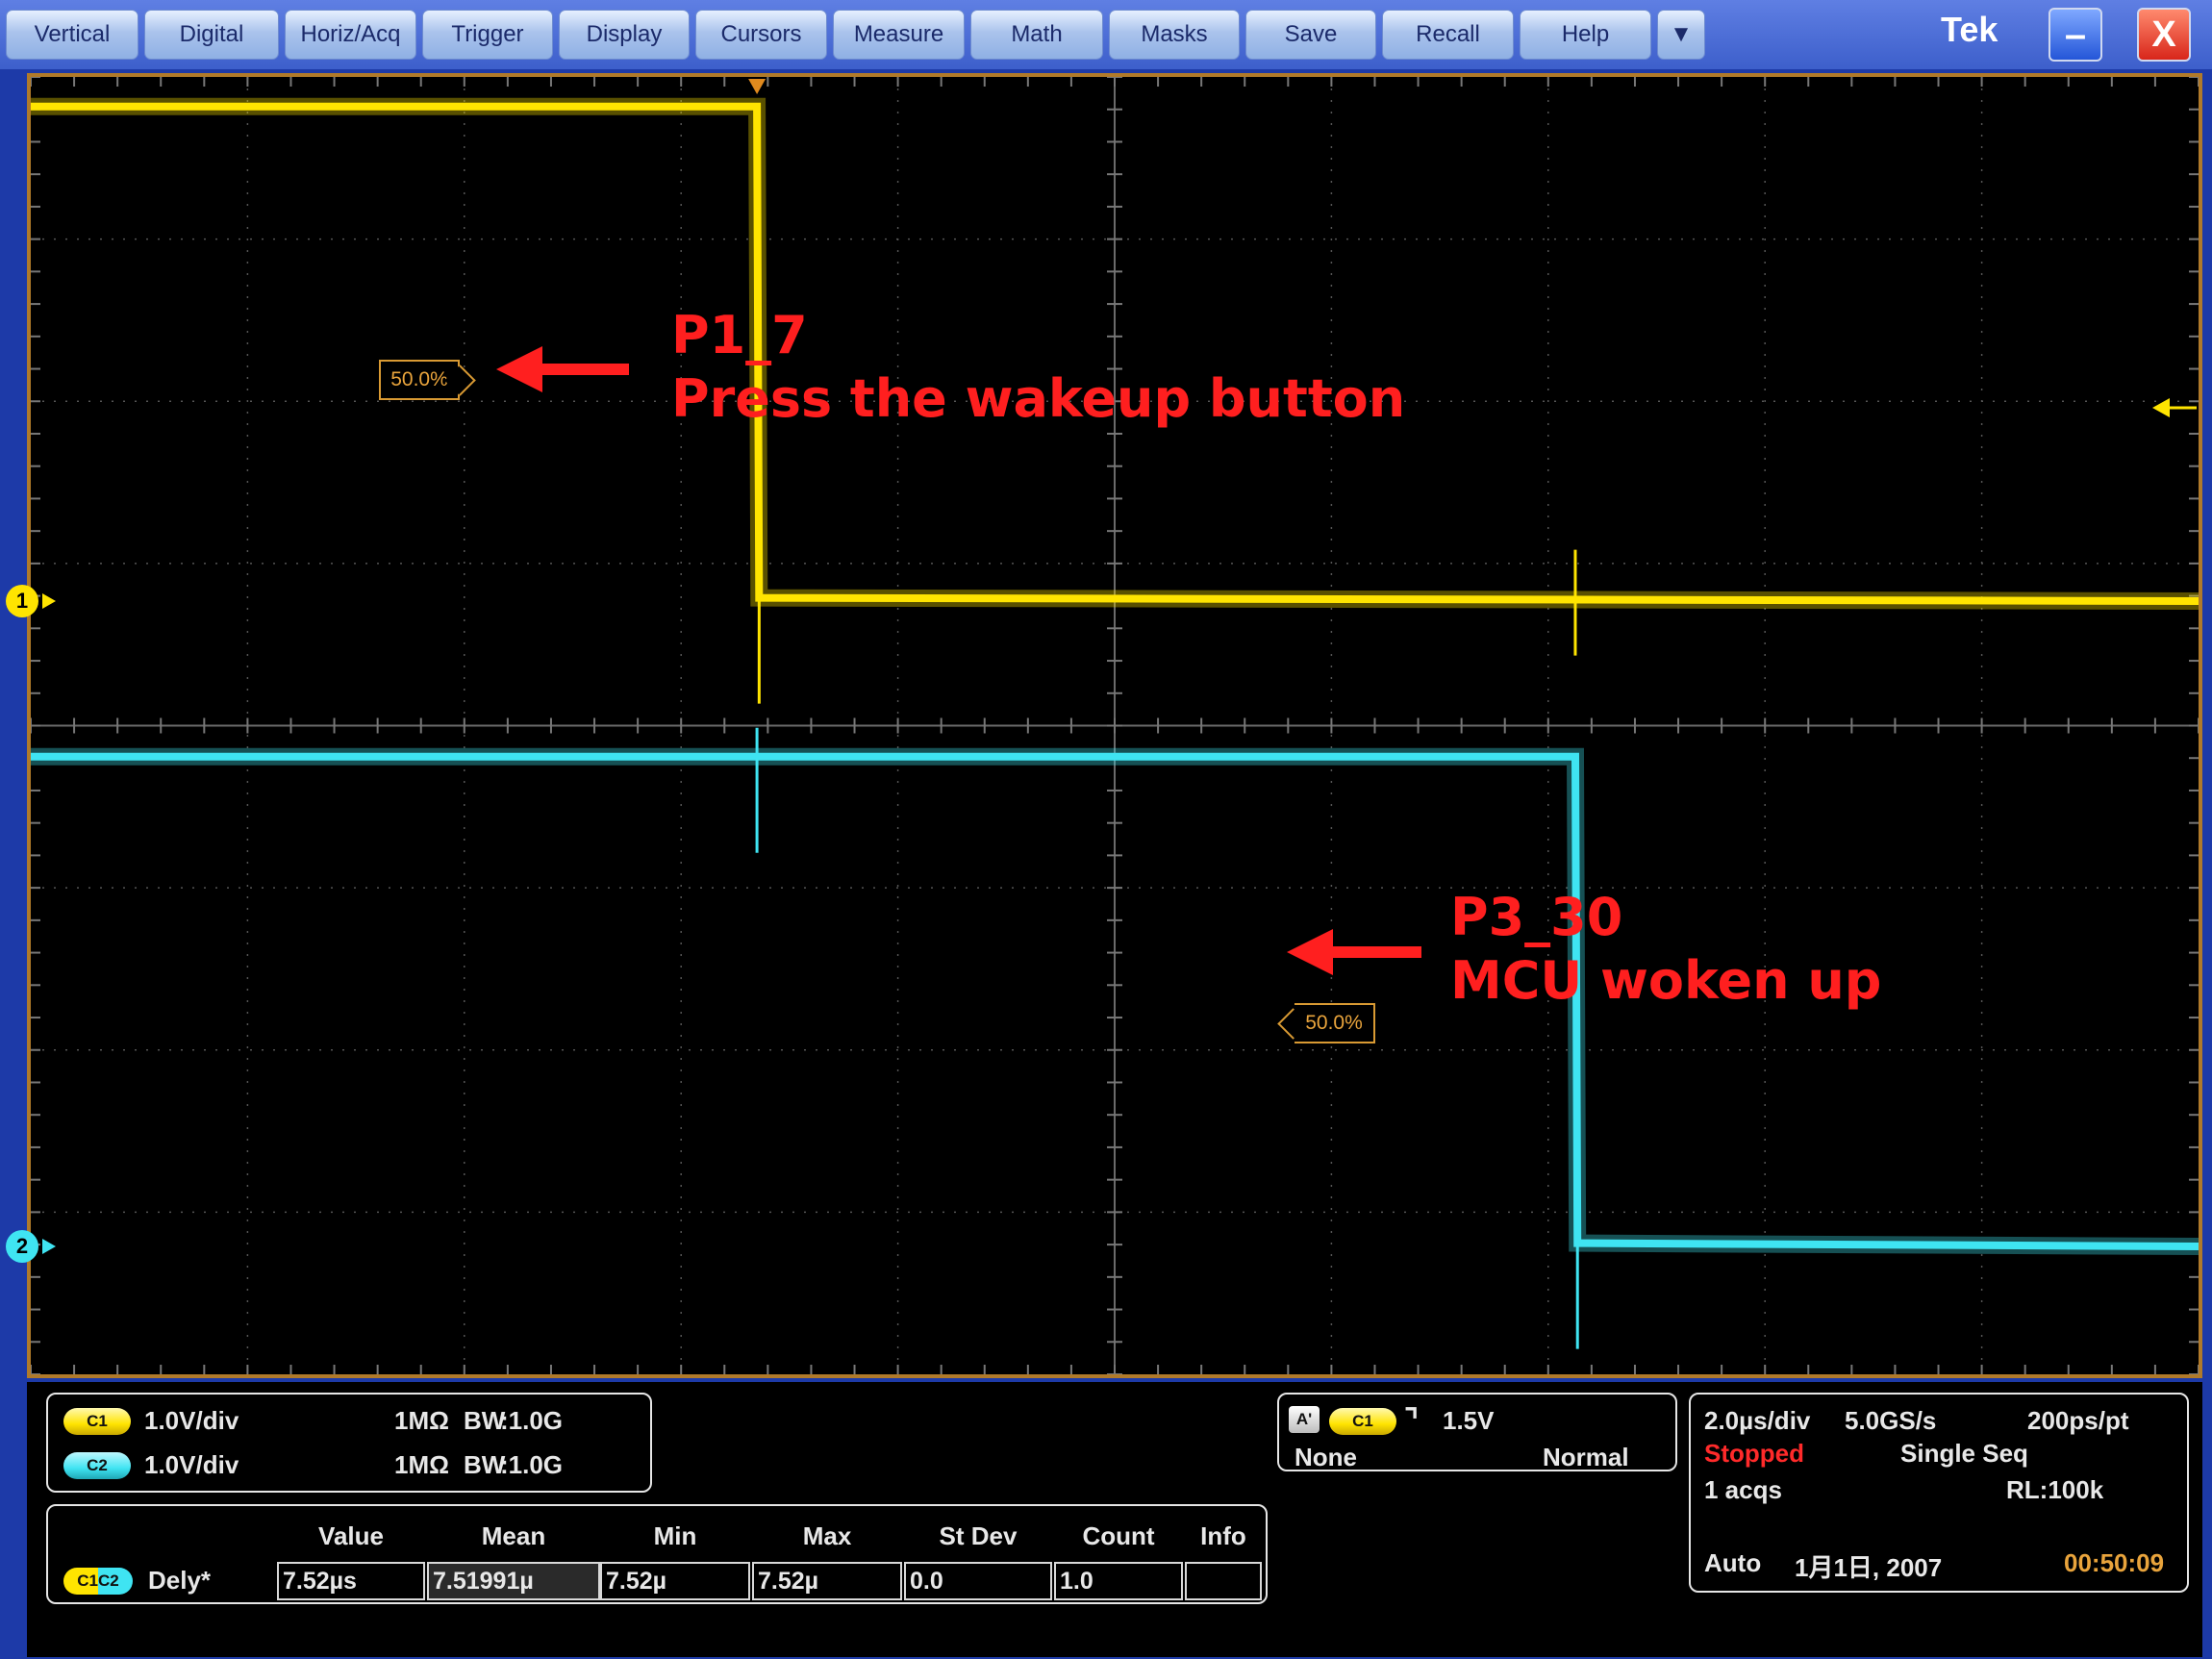 Image resolution: width=2212 pixels, height=1659 pixels. What do you see at coordinates (1363, 1422) in the screenshot?
I see `trigger-source-badge: C1` at bounding box center [1363, 1422].